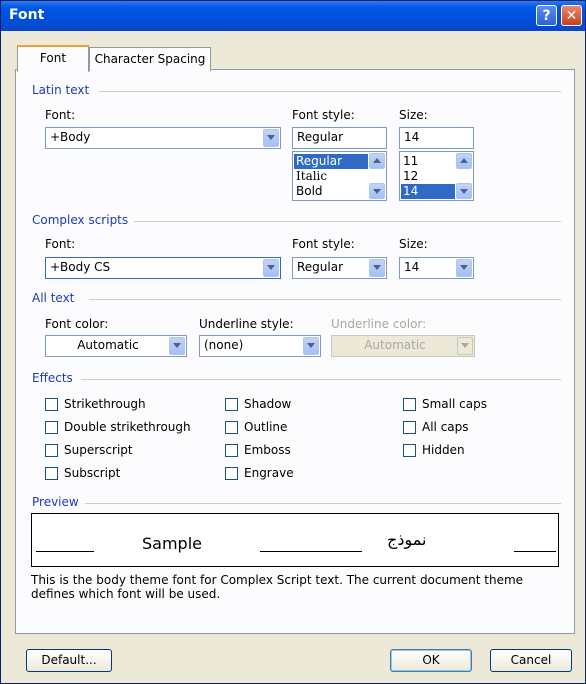 The height and width of the screenshot is (684, 586). Describe the element at coordinates (27, 15) in the screenshot. I see `window-title: Font` at that location.